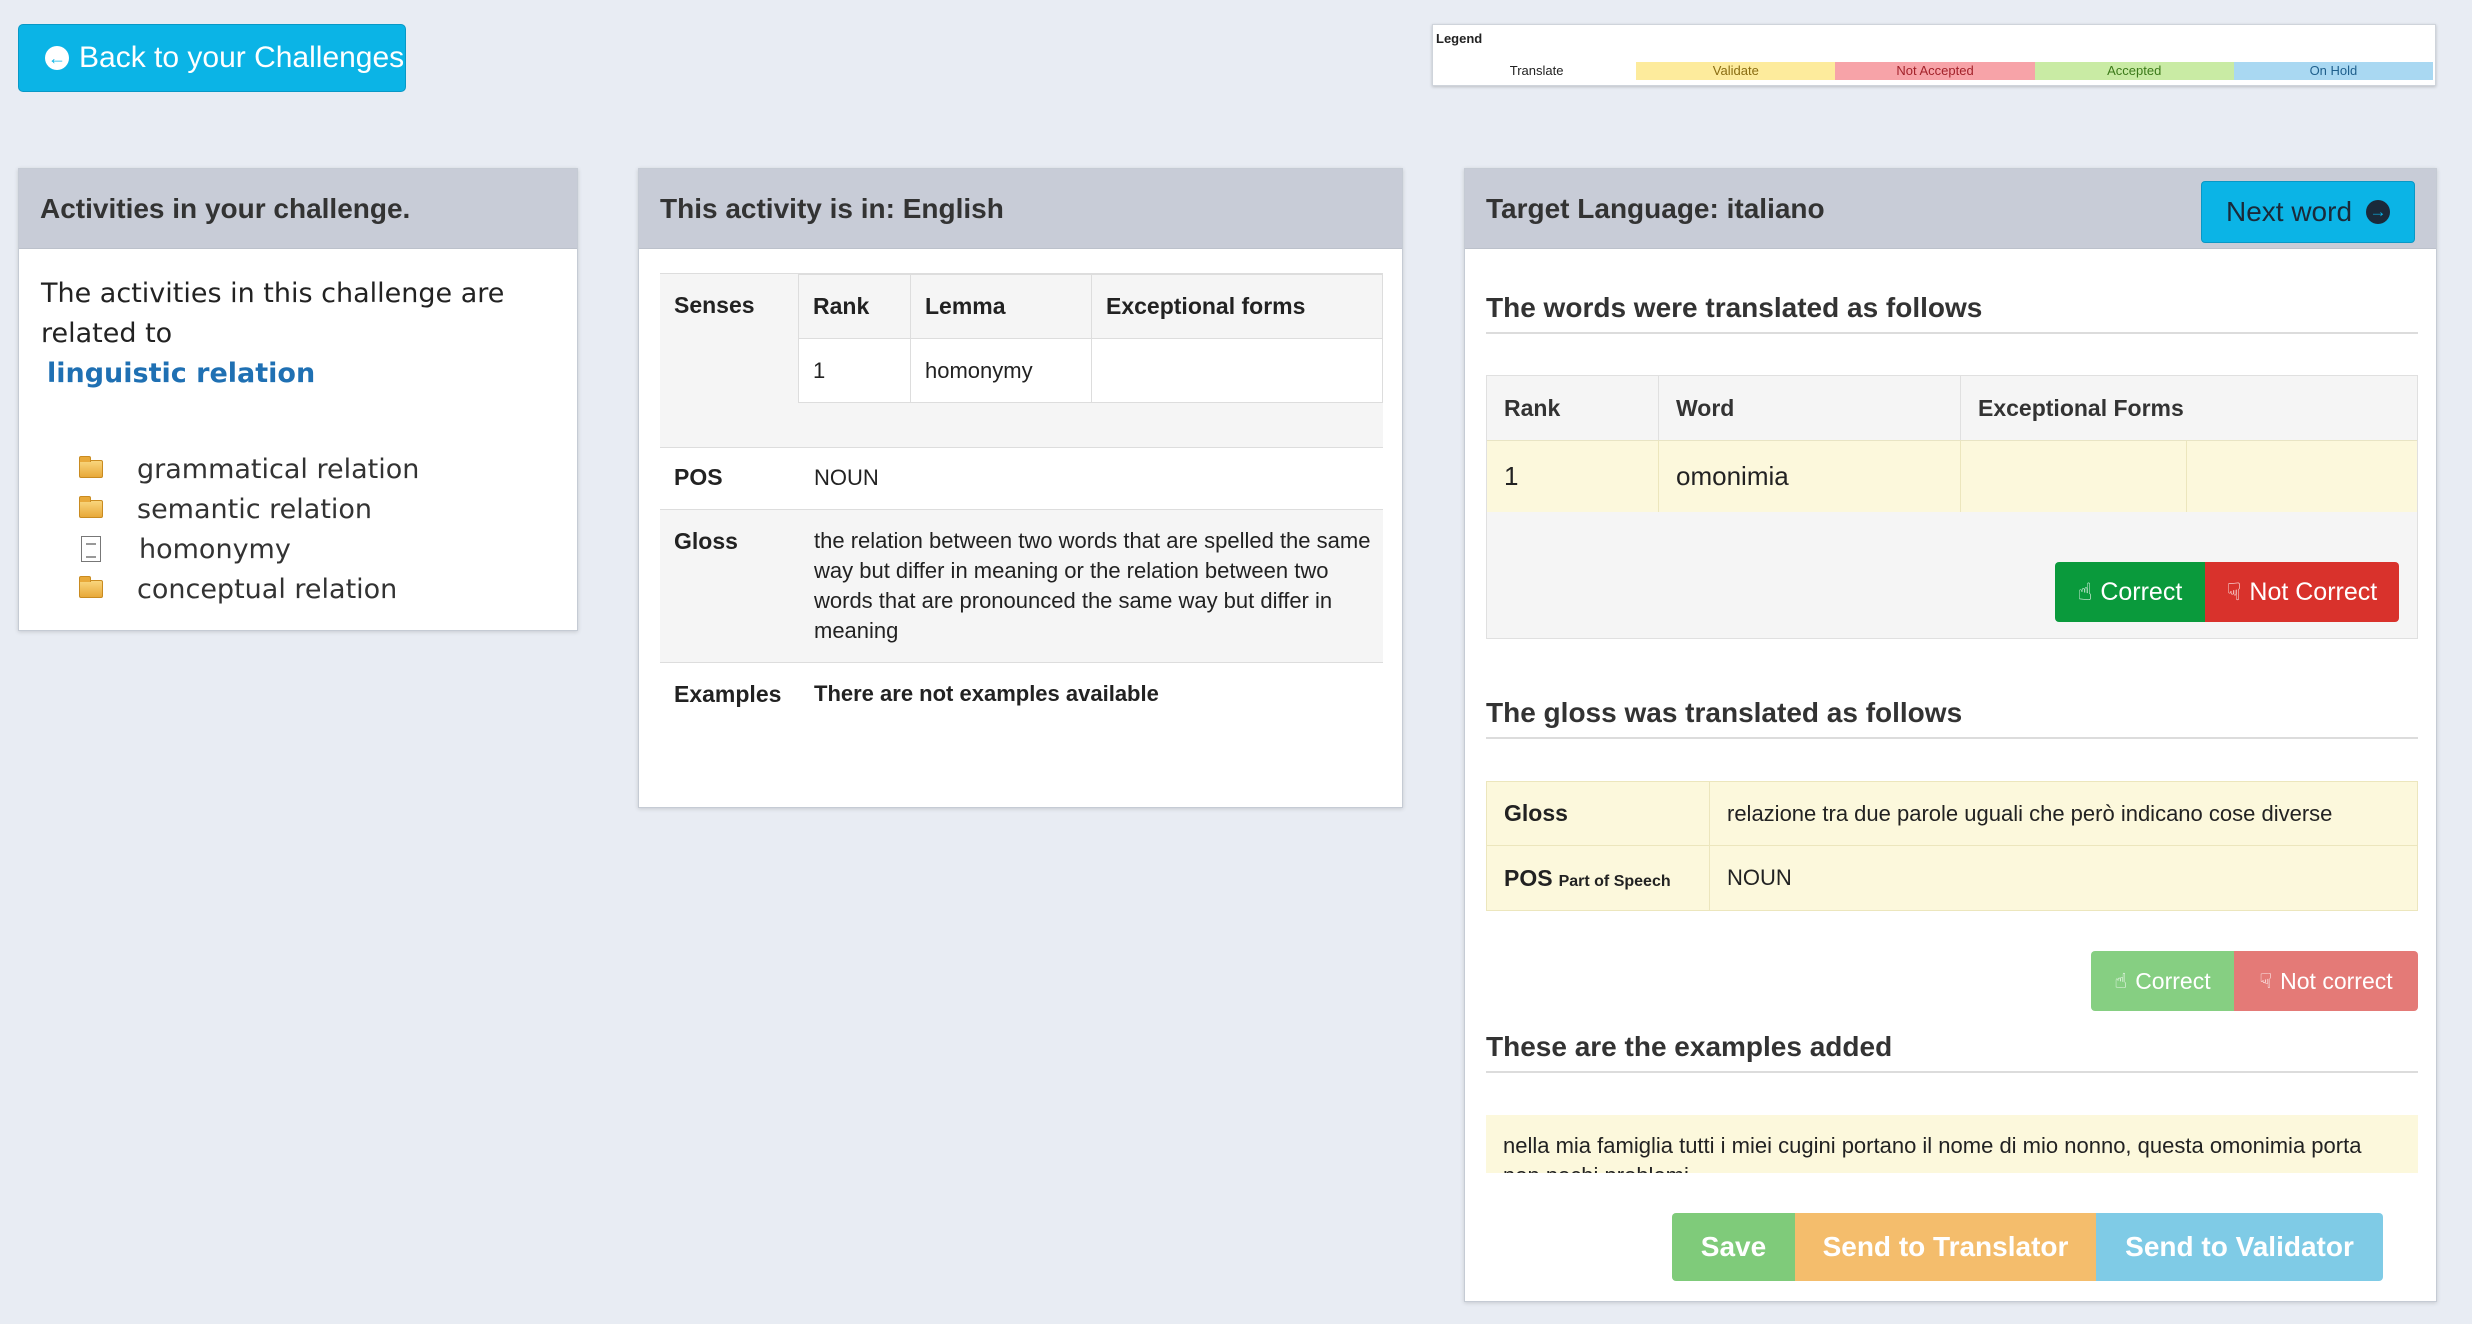 The height and width of the screenshot is (1324, 2472). I want to click on legend-item-accepted: Accepted, so click(2134, 71).